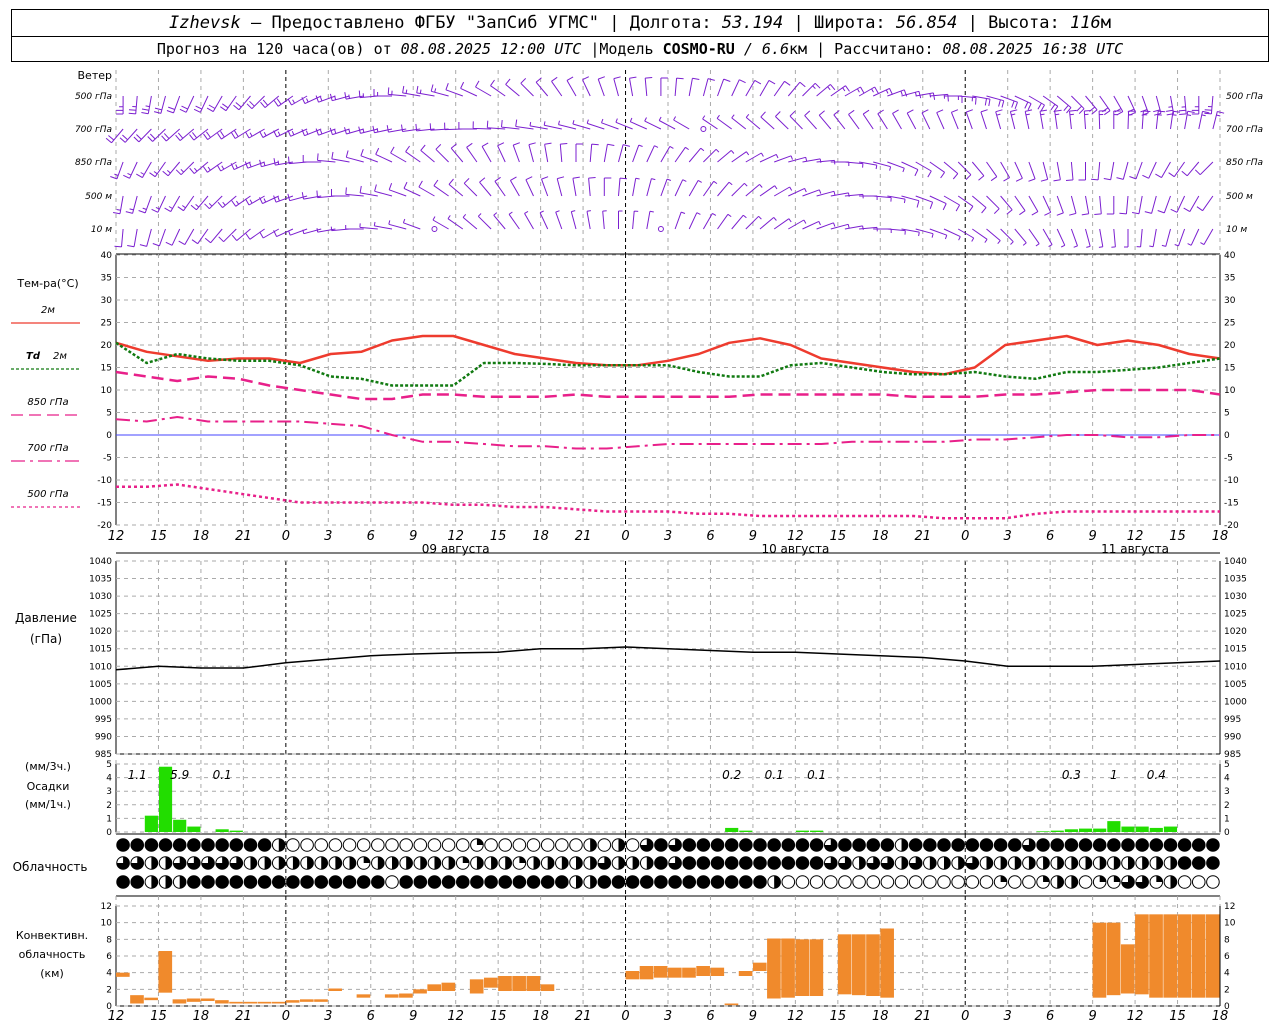  I want to click on conv-ytick-left: 6, so click(109, 957).